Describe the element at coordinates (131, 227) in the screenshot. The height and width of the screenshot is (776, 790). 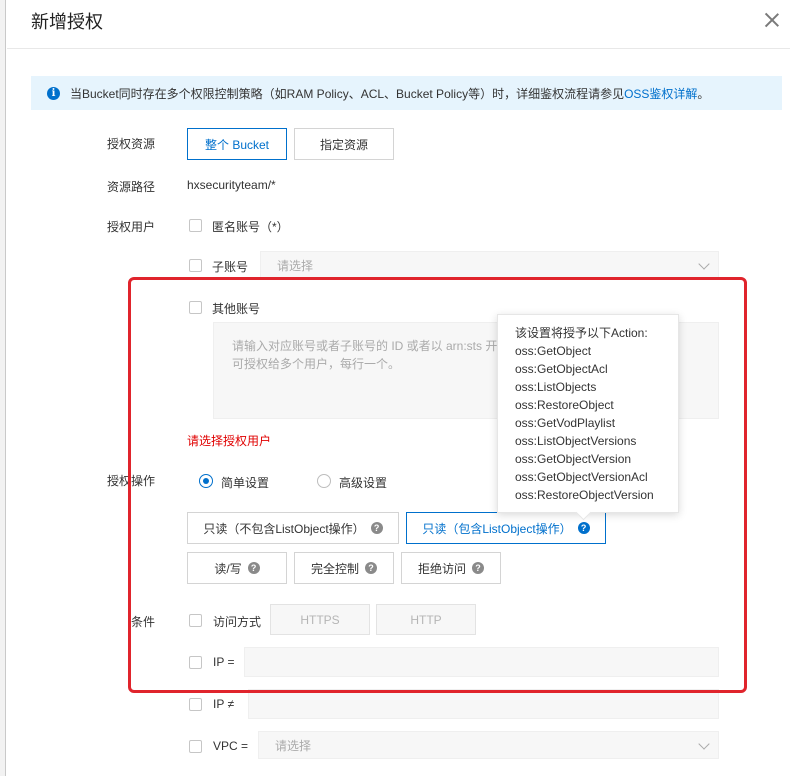
I see `users-label: 授权用户` at that location.